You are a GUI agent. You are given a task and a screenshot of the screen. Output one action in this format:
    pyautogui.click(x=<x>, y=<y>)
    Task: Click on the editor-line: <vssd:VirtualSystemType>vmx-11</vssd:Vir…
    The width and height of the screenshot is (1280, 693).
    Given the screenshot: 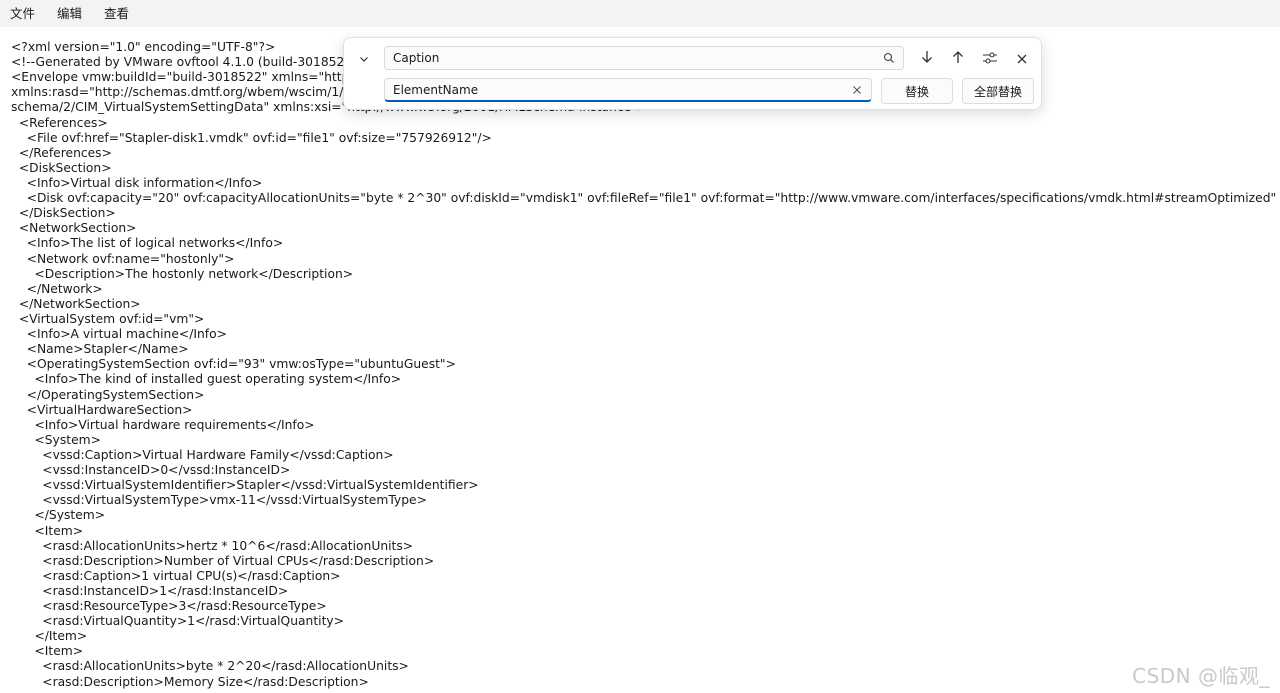 What is the action you would take?
    pyautogui.click(x=219, y=500)
    